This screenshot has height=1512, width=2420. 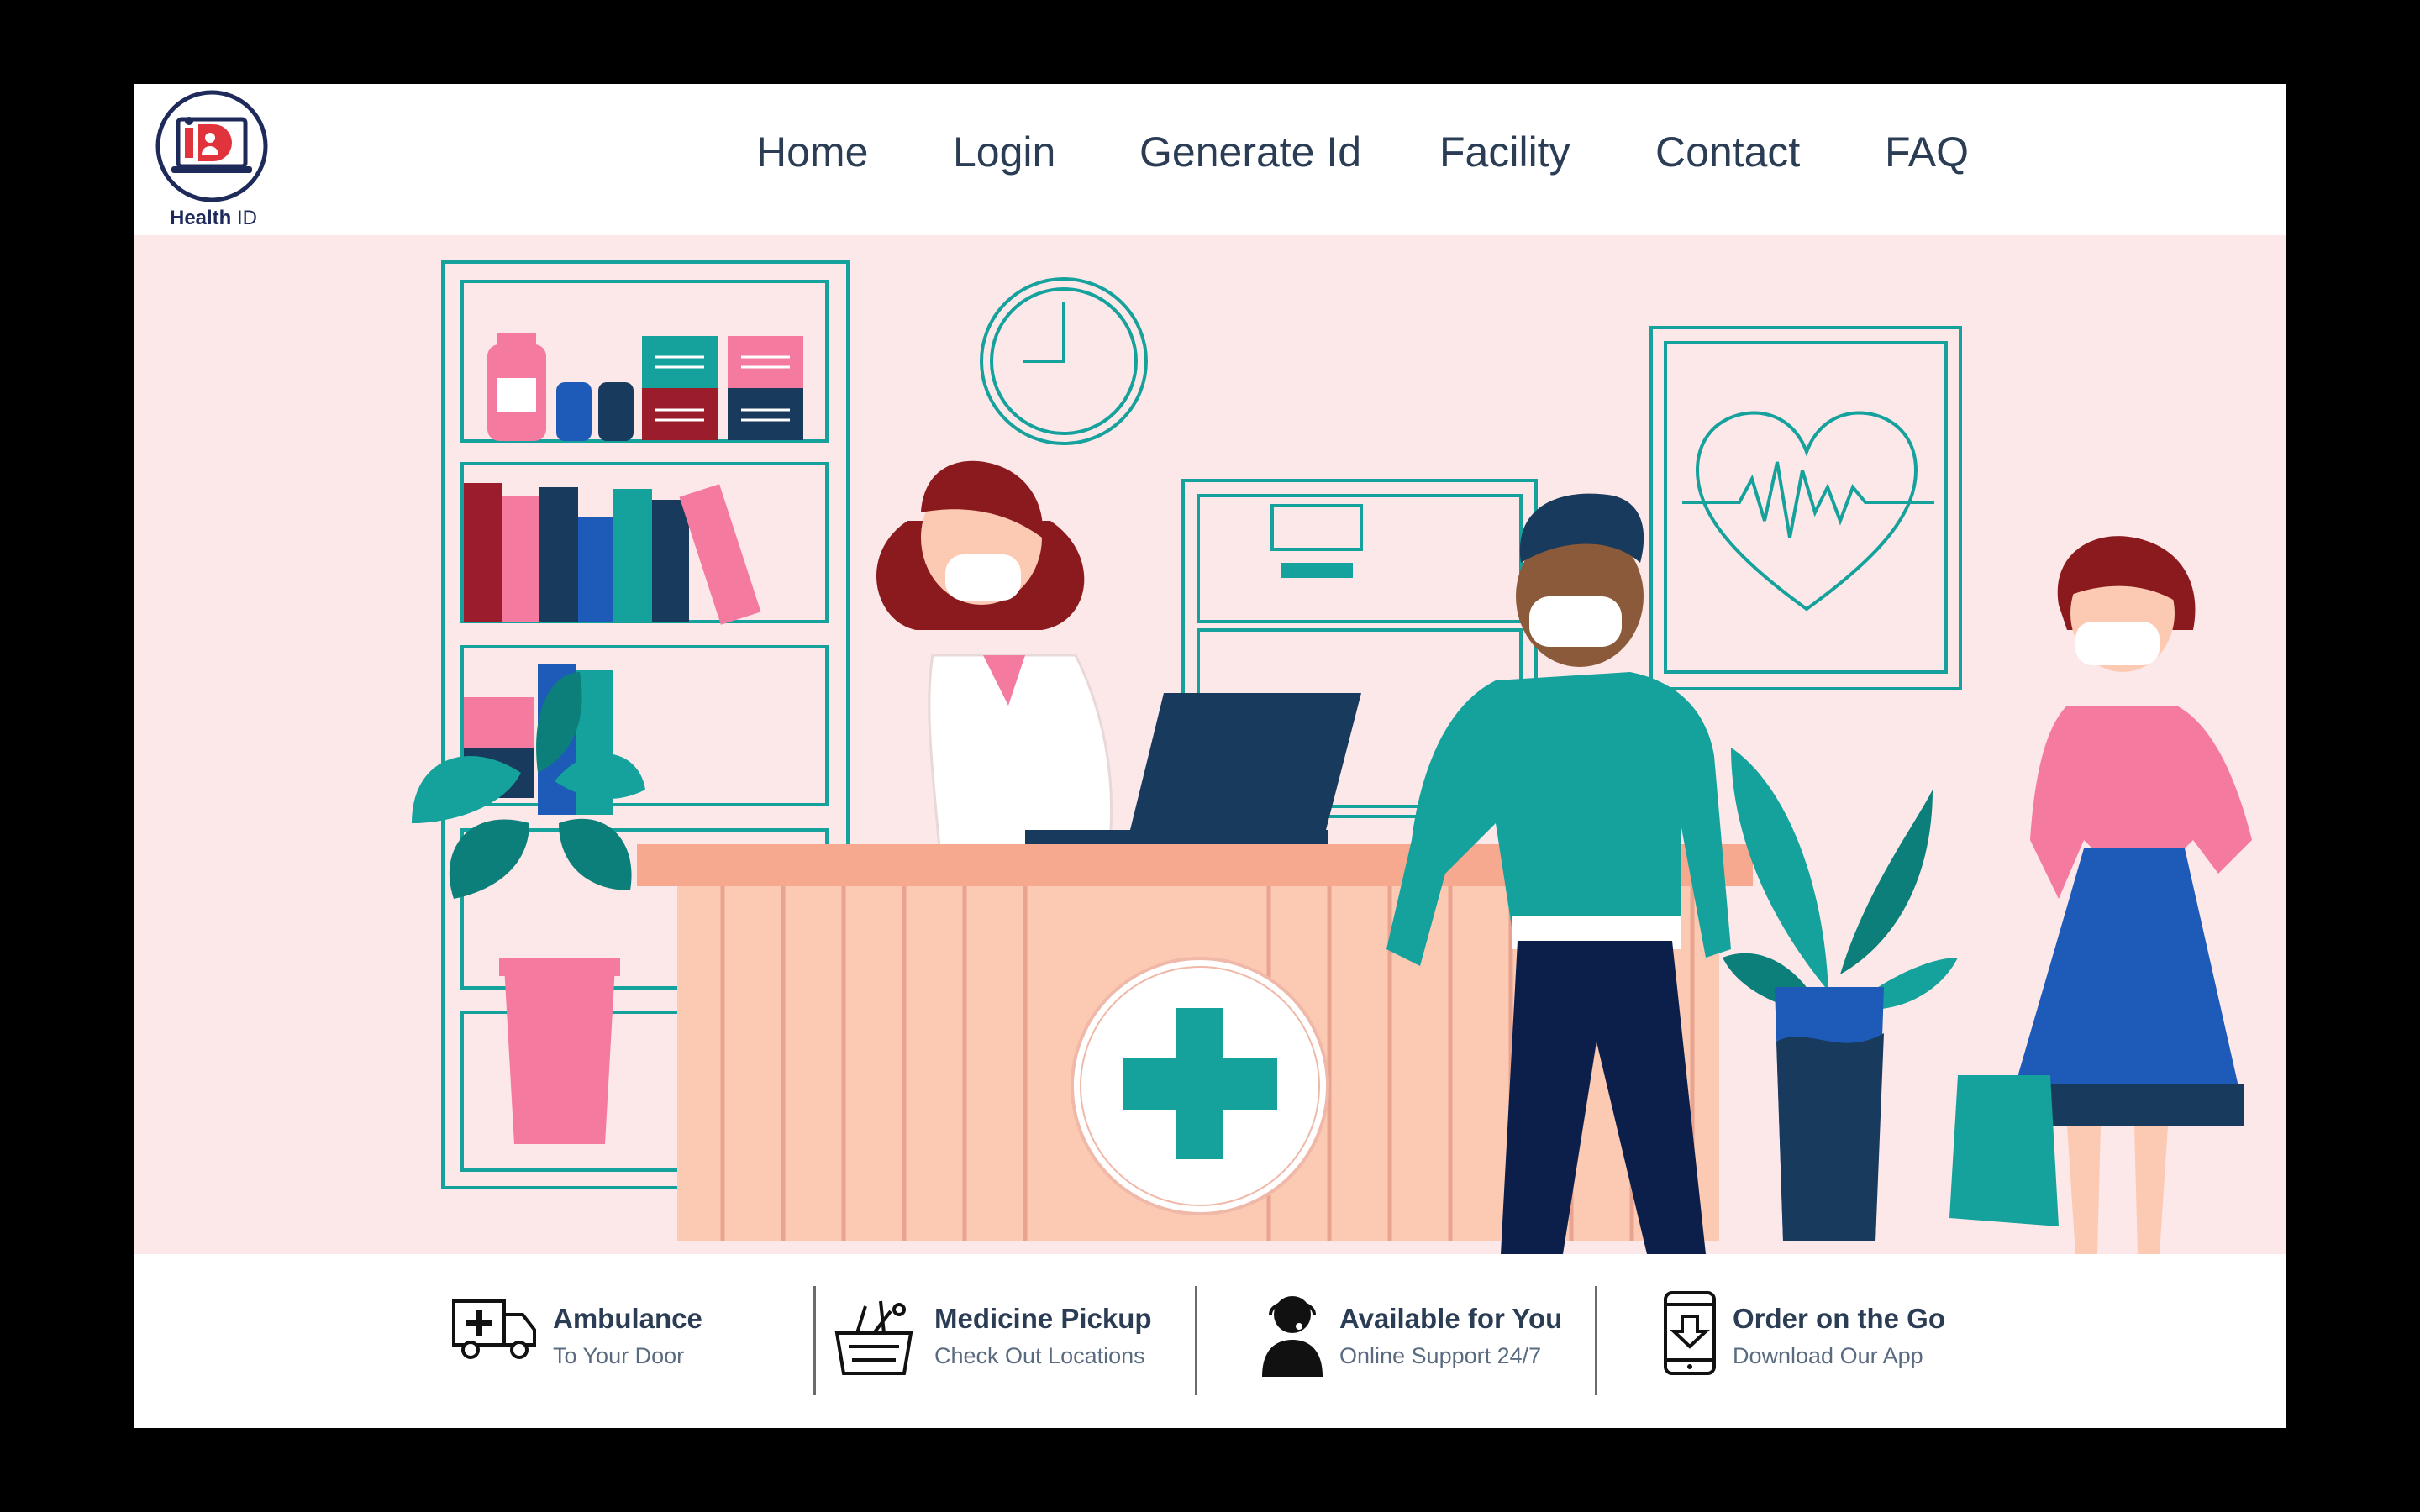 What do you see at coordinates (214, 218) in the screenshot?
I see `logo-text: Health ID` at bounding box center [214, 218].